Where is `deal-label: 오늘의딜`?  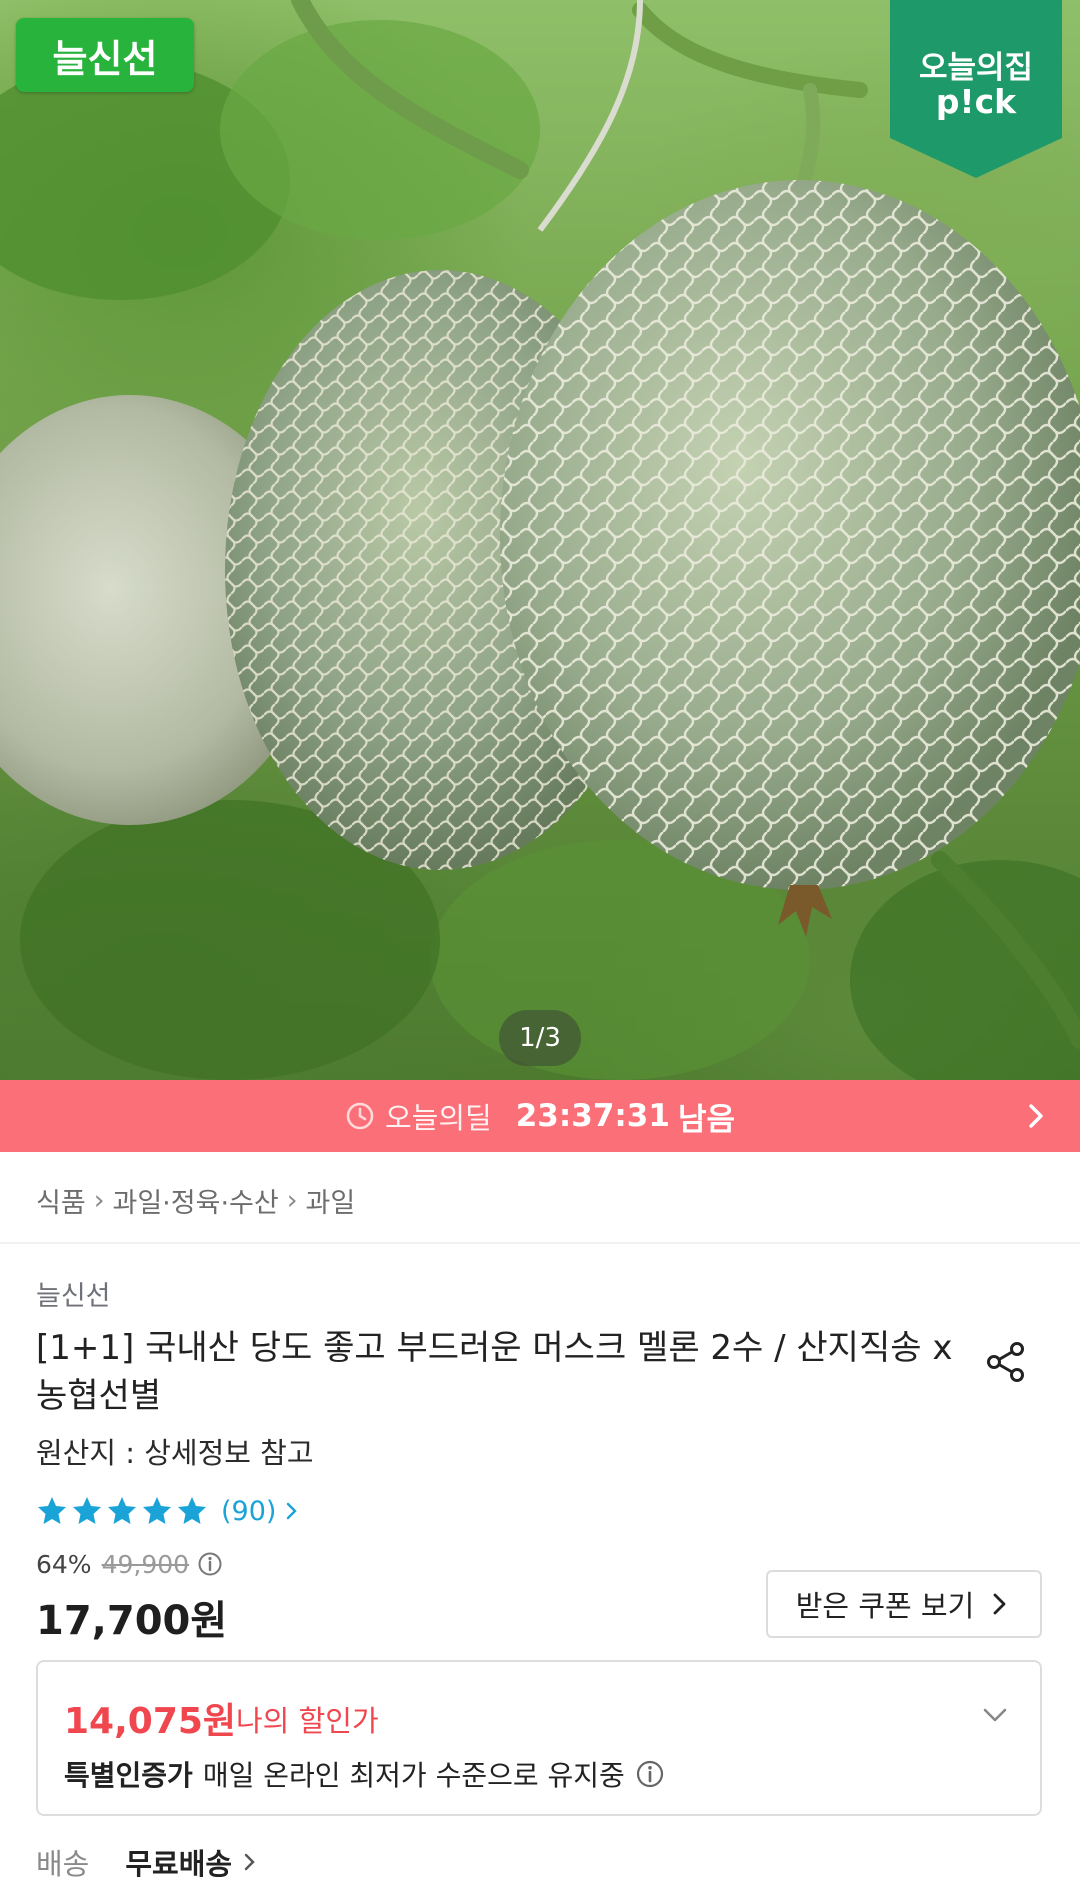
deal-label: 오늘의딜 is located at coordinates (438, 1118).